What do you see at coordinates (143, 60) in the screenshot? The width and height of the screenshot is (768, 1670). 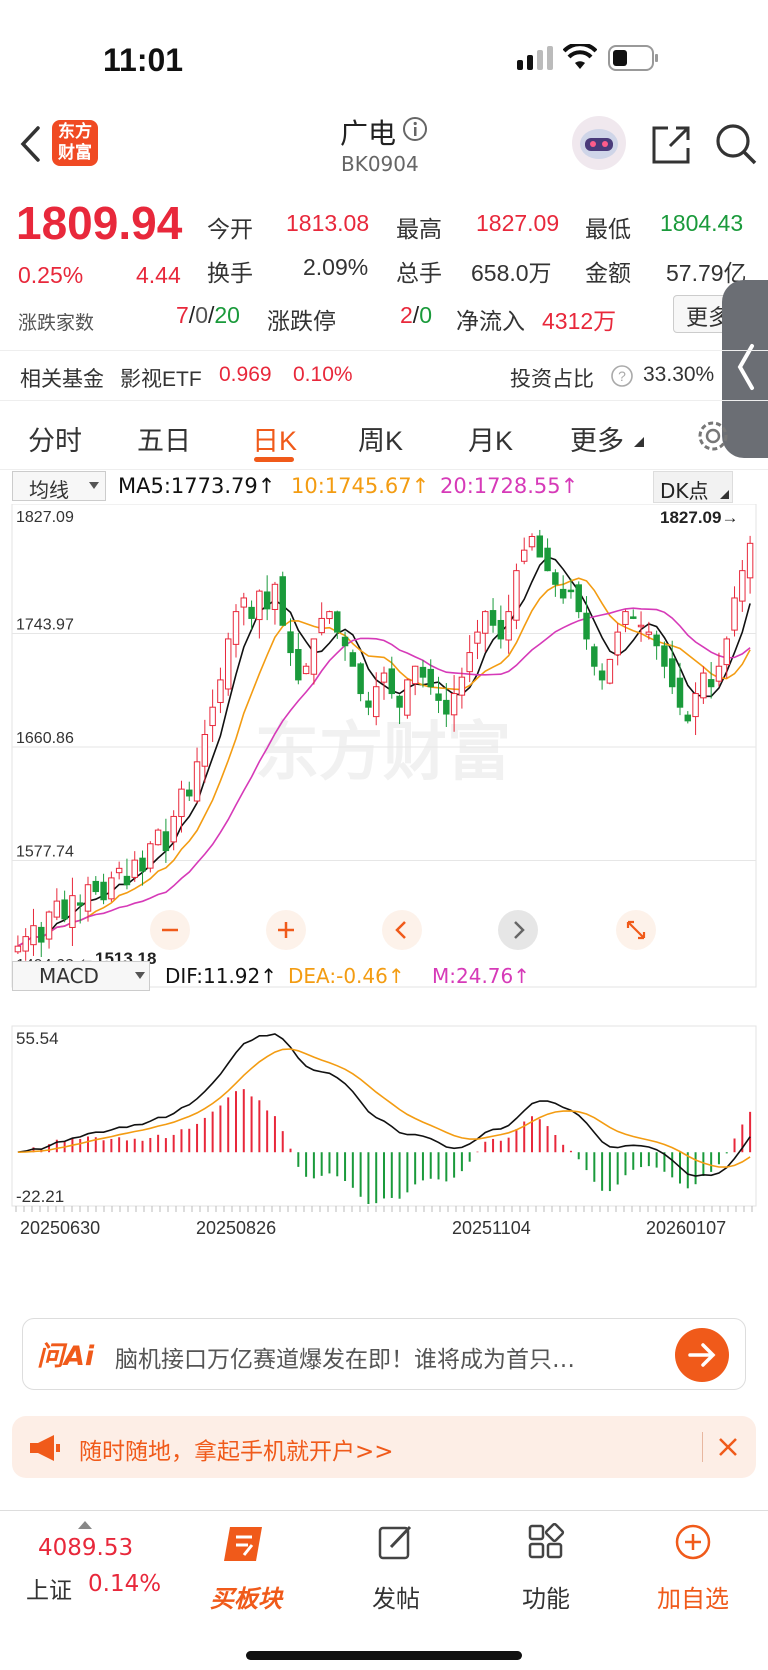 I see `status-time: 11:01` at bounding box center [143, 60].